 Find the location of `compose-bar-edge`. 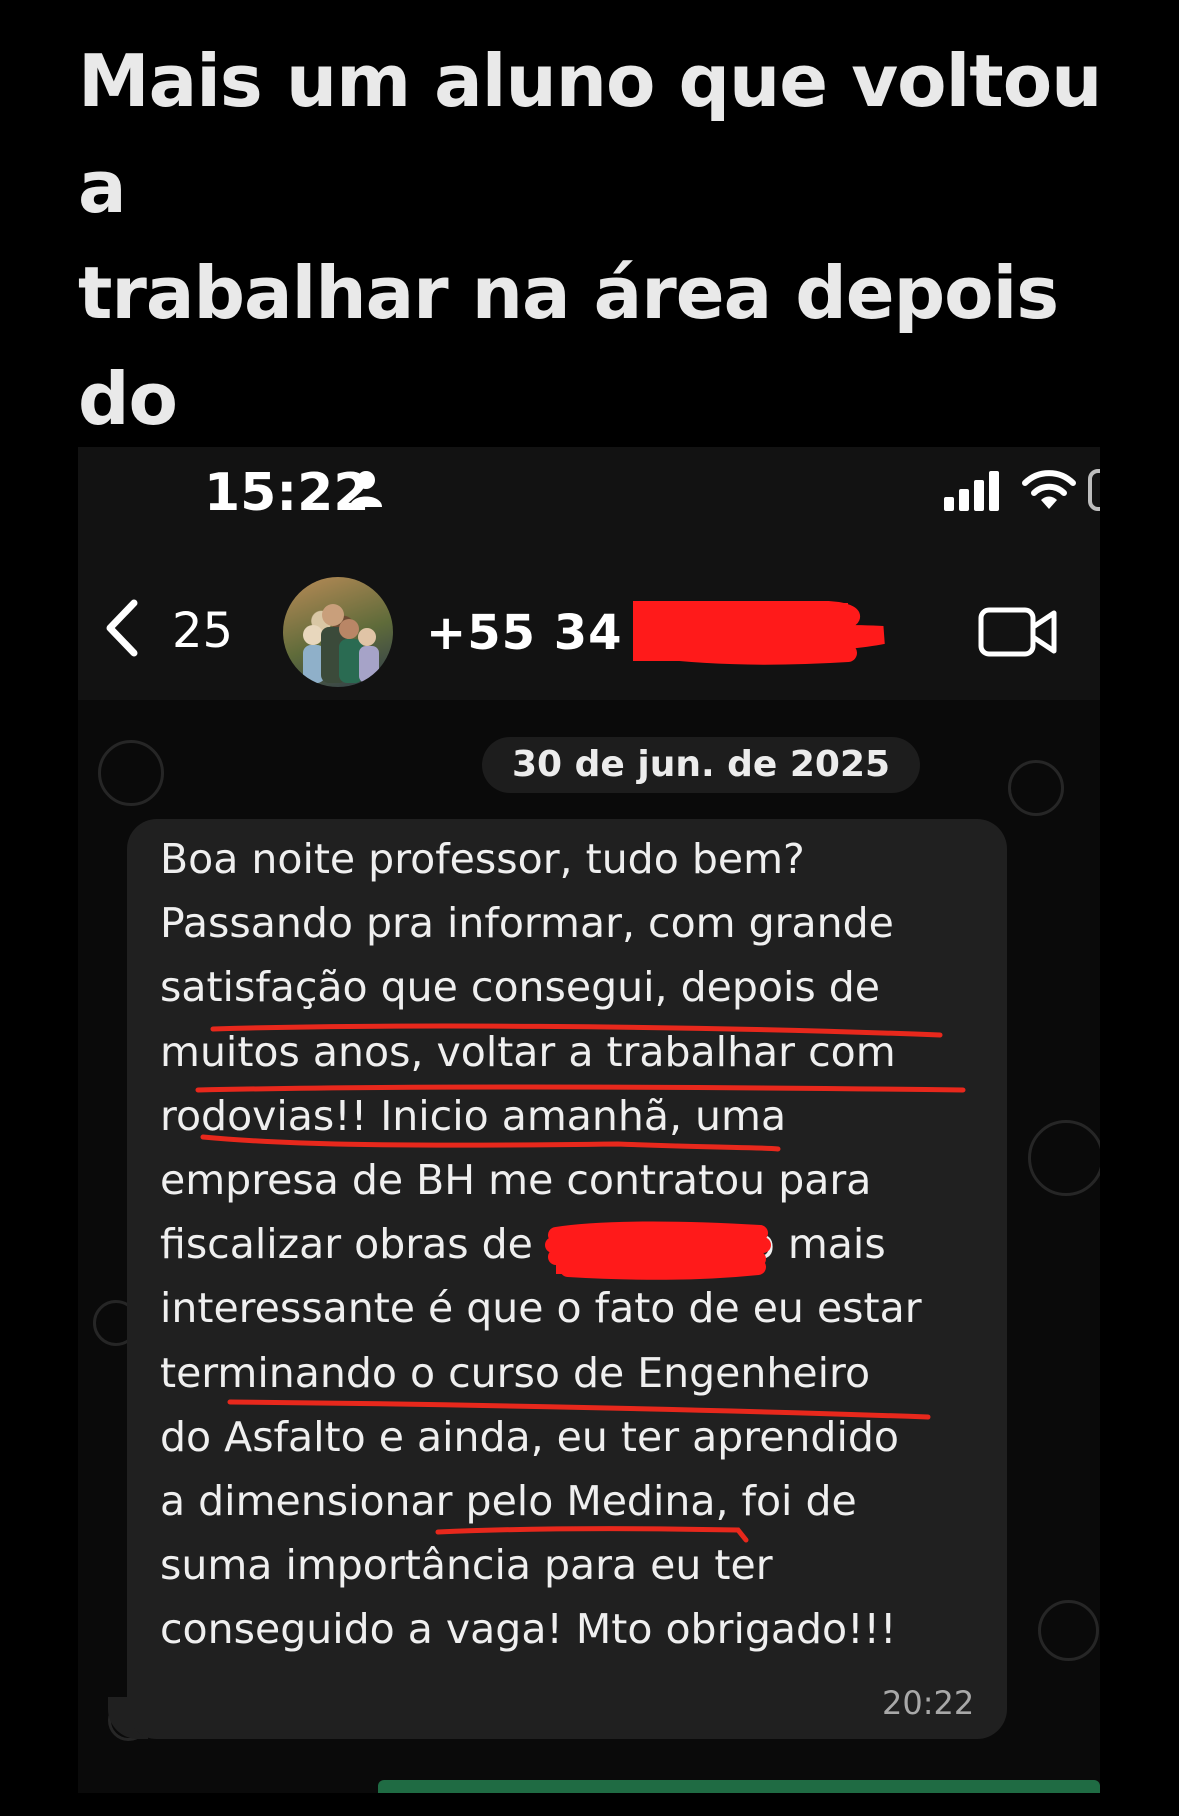

compose-bar-edge is located at coordinates (739, 1786).